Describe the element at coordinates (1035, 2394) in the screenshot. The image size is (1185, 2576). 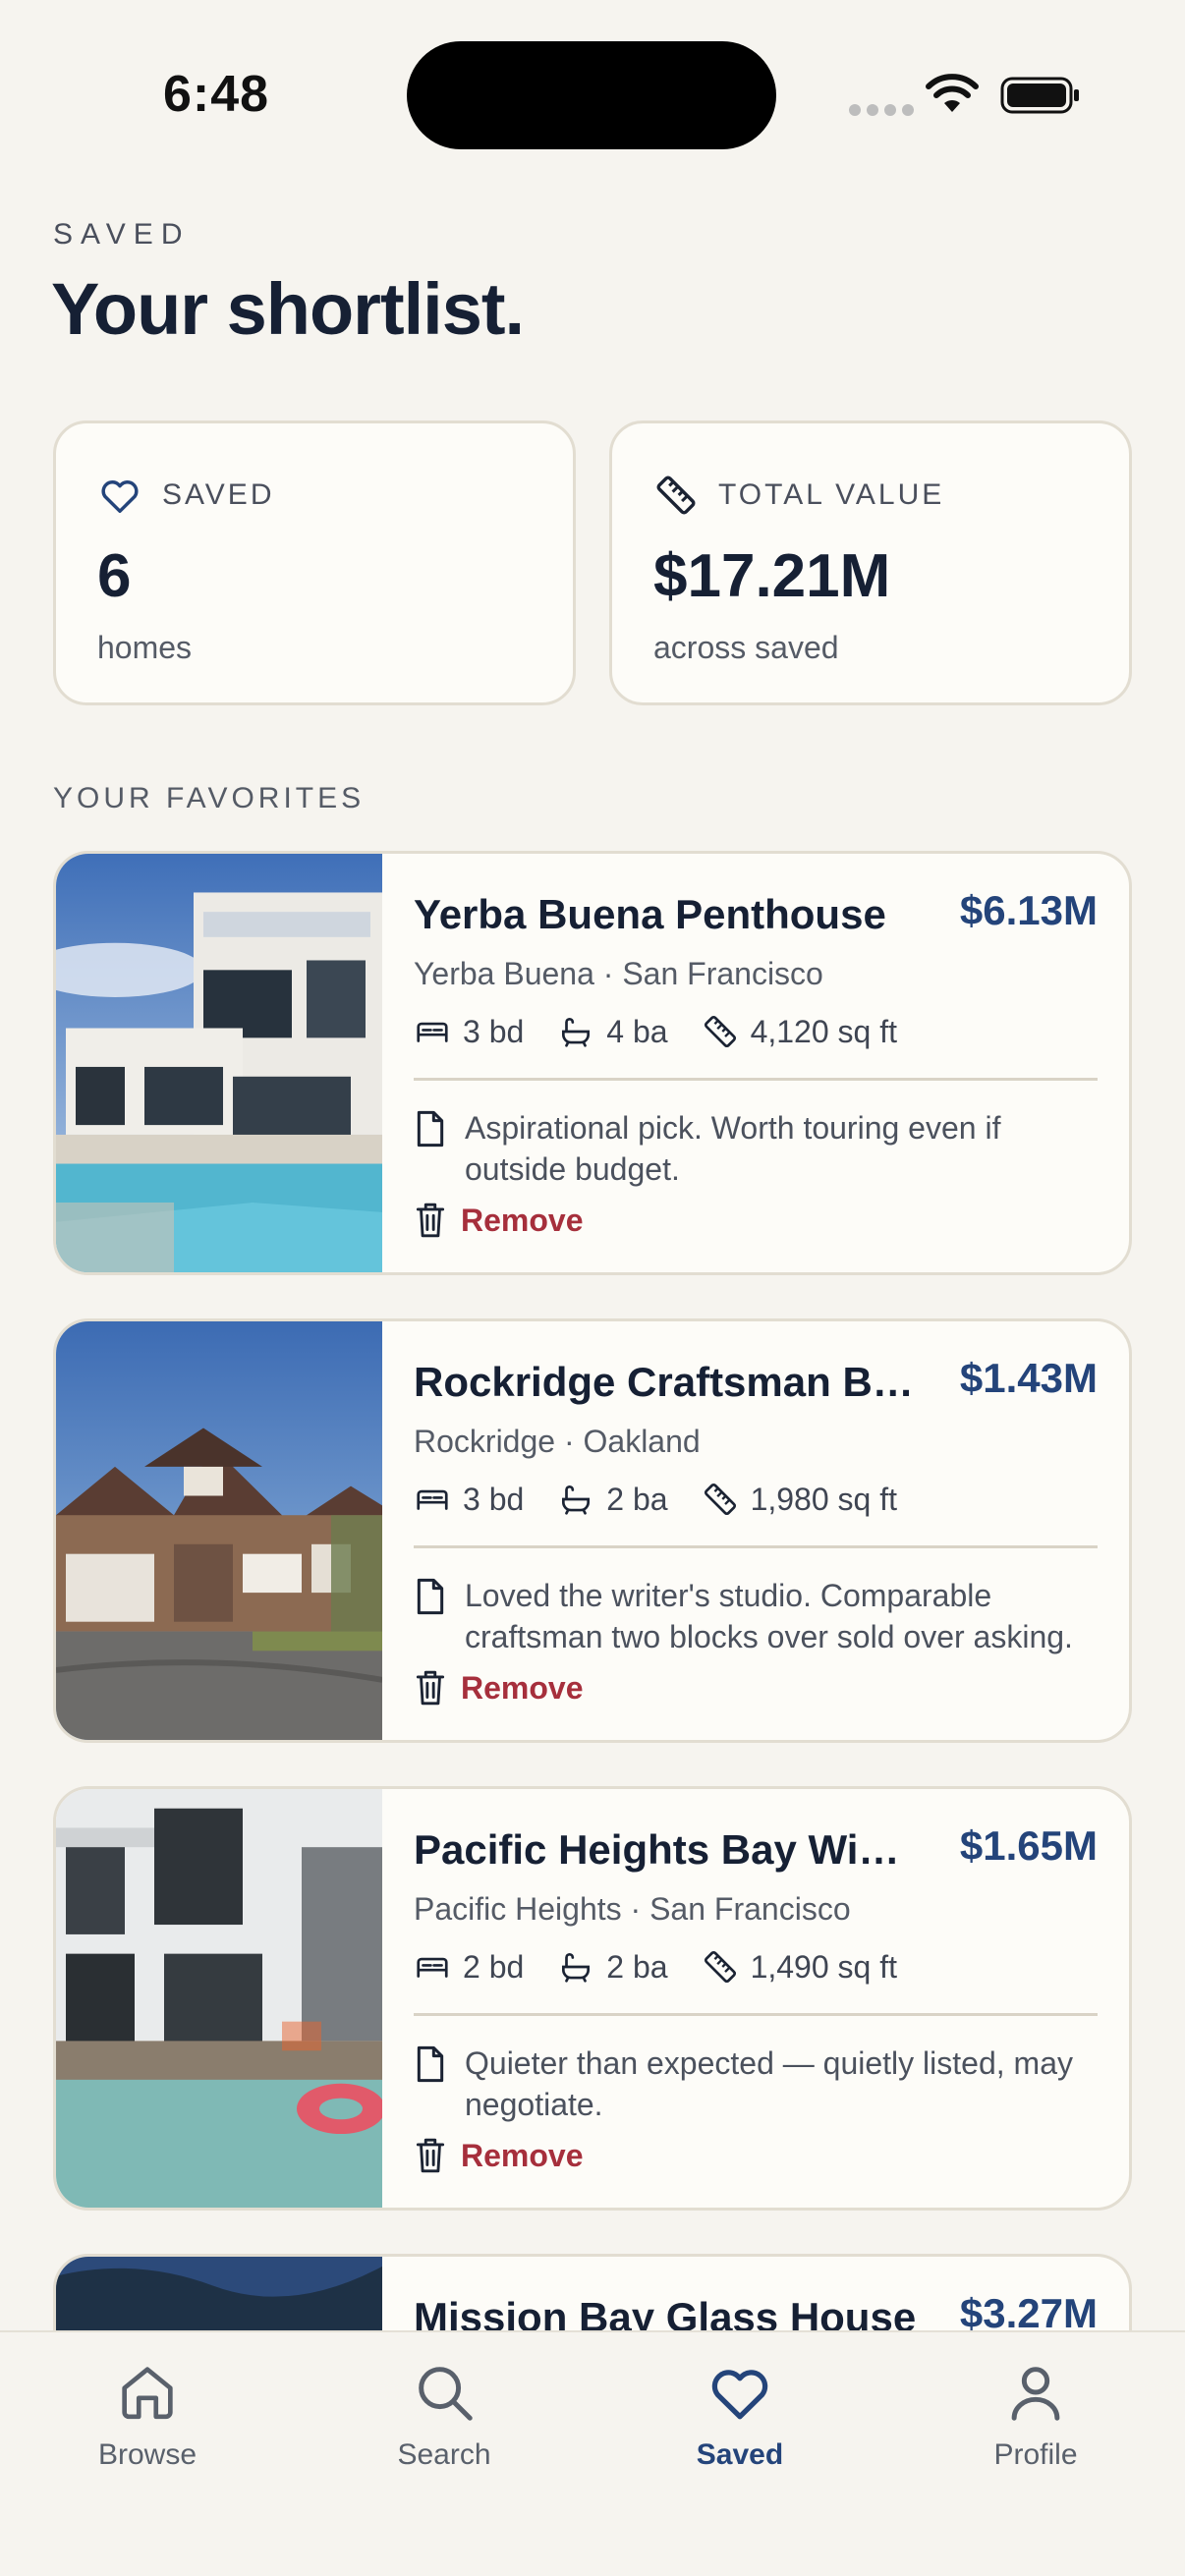
I see `person-icon` at that location.